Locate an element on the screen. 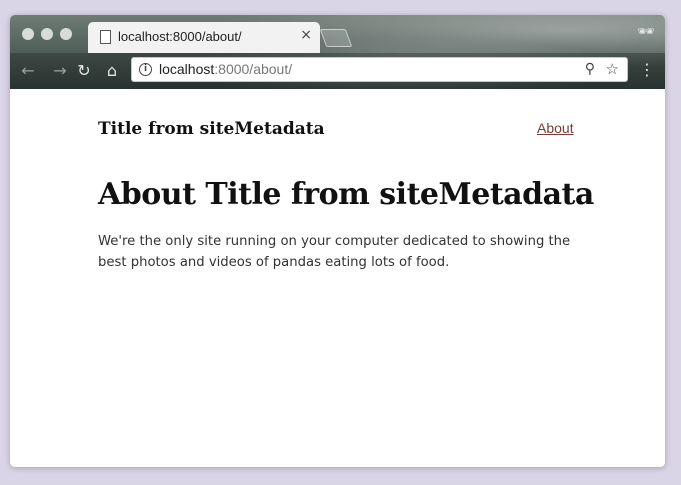 This screenshot has width=681, height=485. url-text: localhost:8000/about/ is located at coordinates (225, 69).